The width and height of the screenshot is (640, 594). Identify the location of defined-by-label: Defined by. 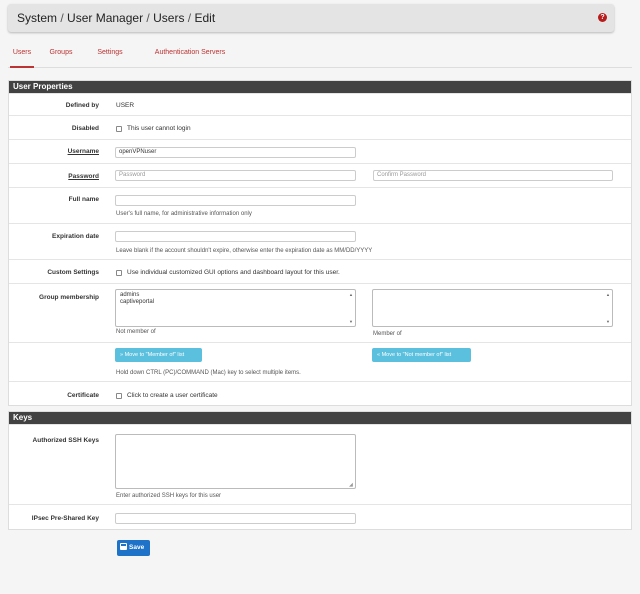
(82, 105).